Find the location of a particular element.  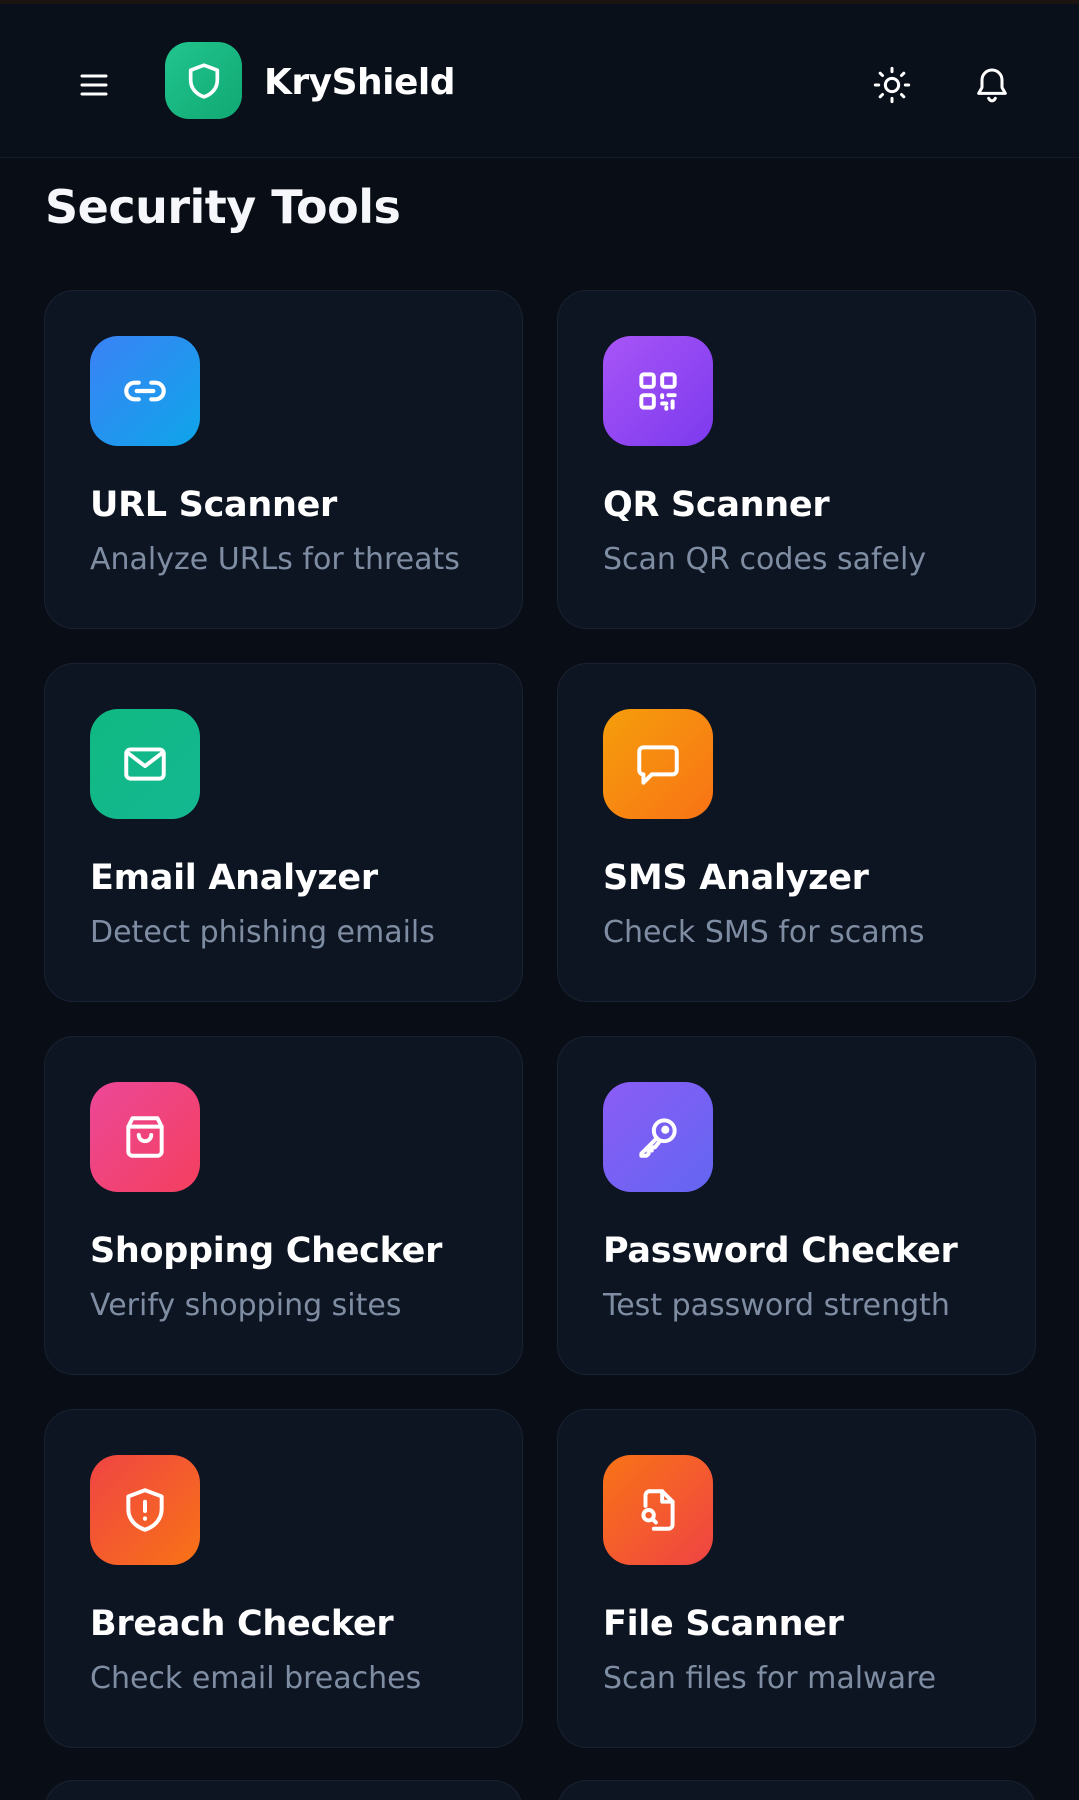

mail-icon is located at coordinates (145, 764).